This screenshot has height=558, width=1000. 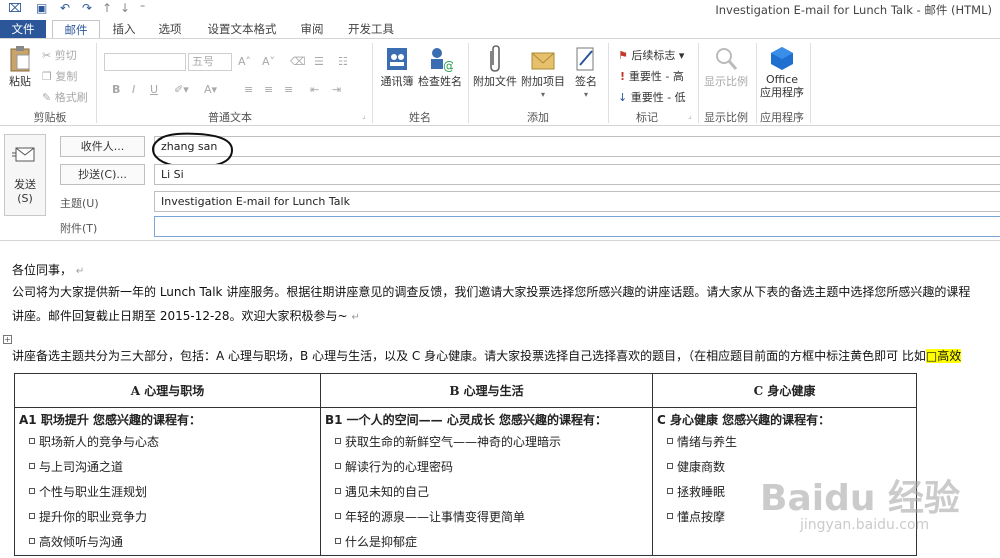 I want to click on italic-button: I, so click(x=133, y=89).